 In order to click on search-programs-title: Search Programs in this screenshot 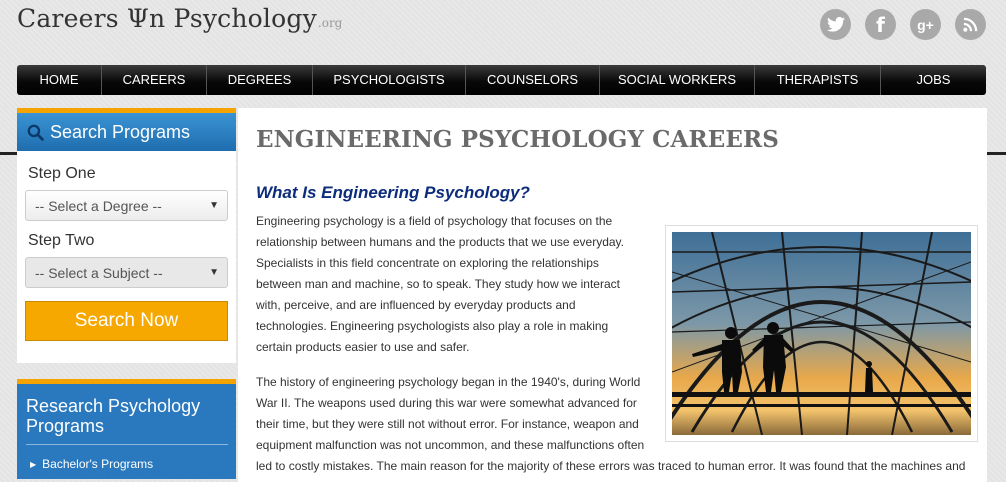, I will do `click(120, 131)`.